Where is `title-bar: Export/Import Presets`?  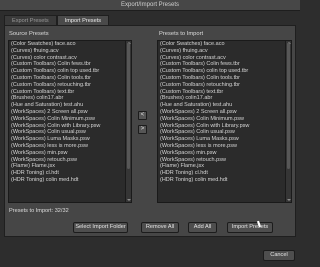
title-bar: Export/Import Presets is located at coordinates (150, 5).